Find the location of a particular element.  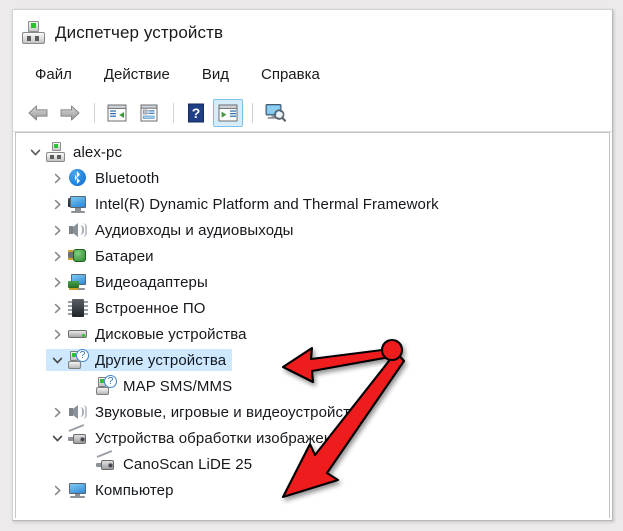

monitor-search-icon is located at coordinates (275, 113).